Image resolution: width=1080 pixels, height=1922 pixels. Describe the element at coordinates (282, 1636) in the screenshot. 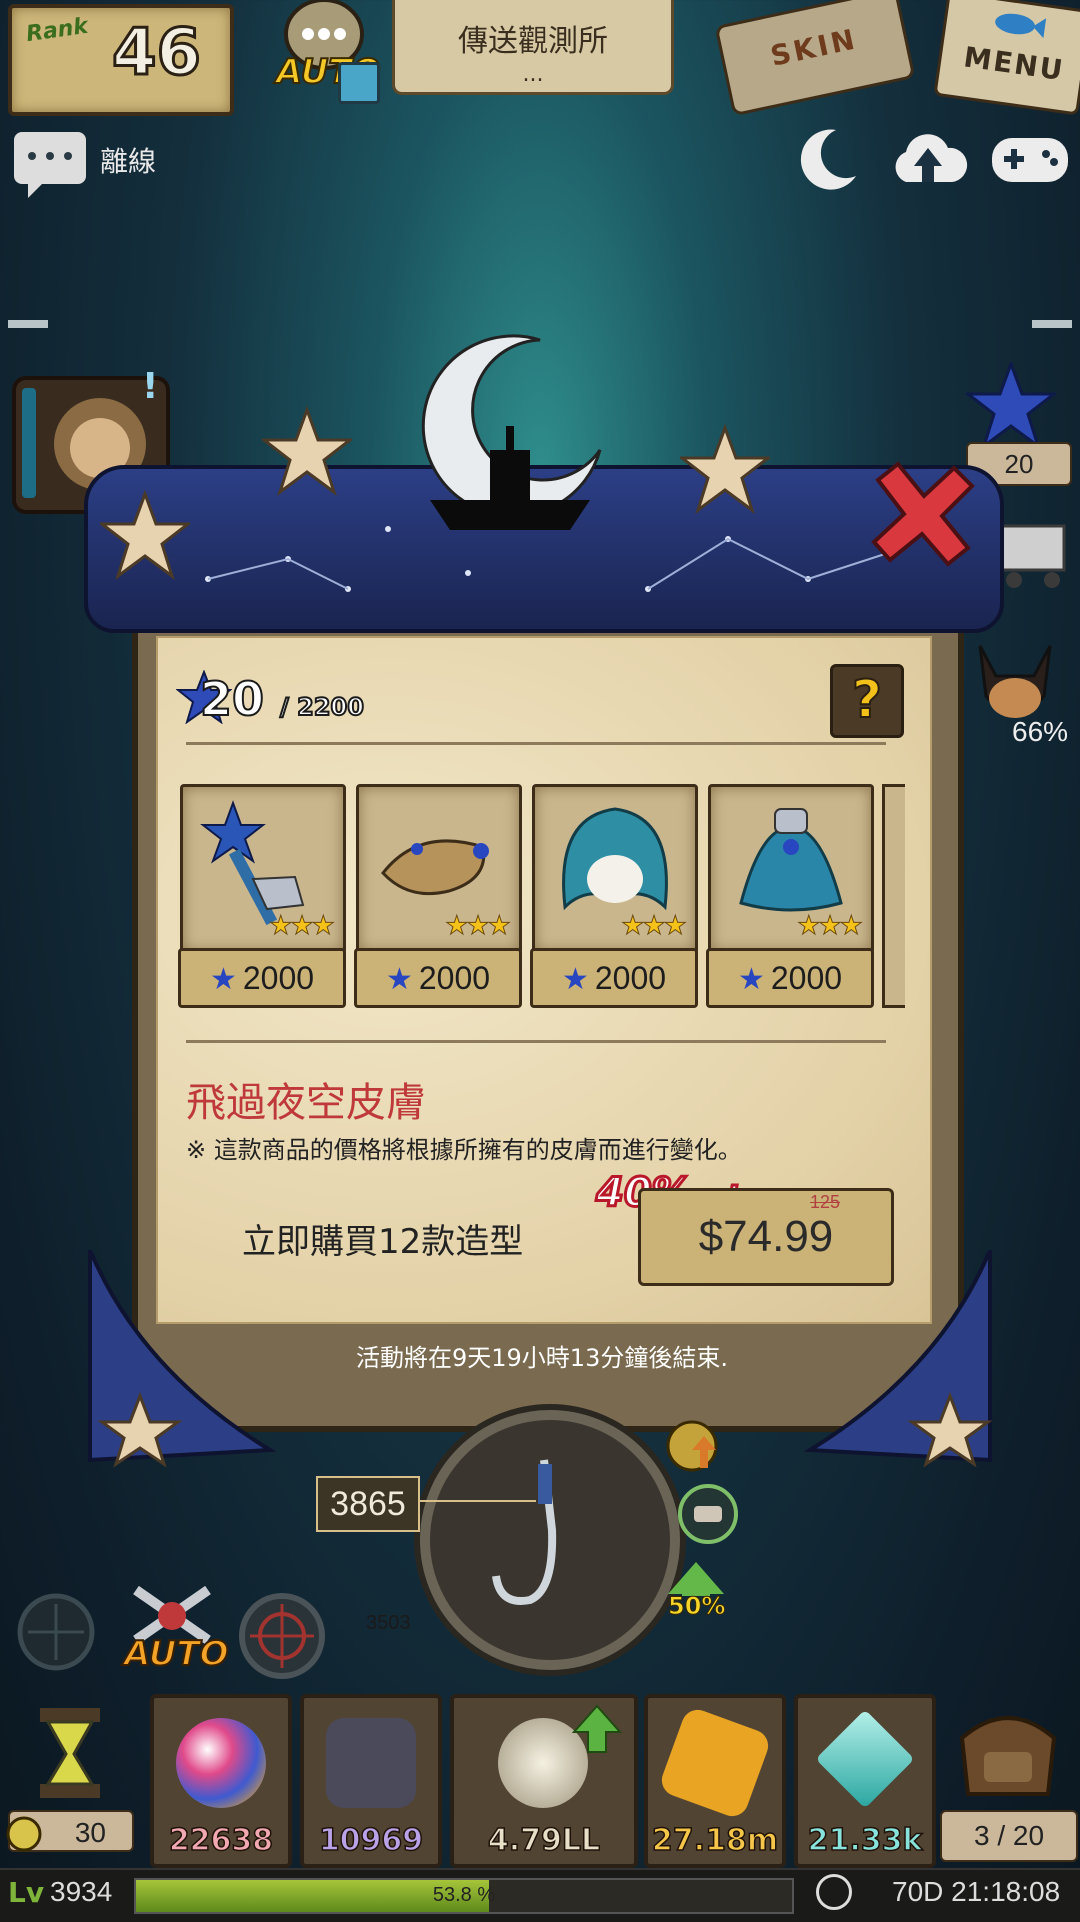

I see `crosshair-icon` at that location.